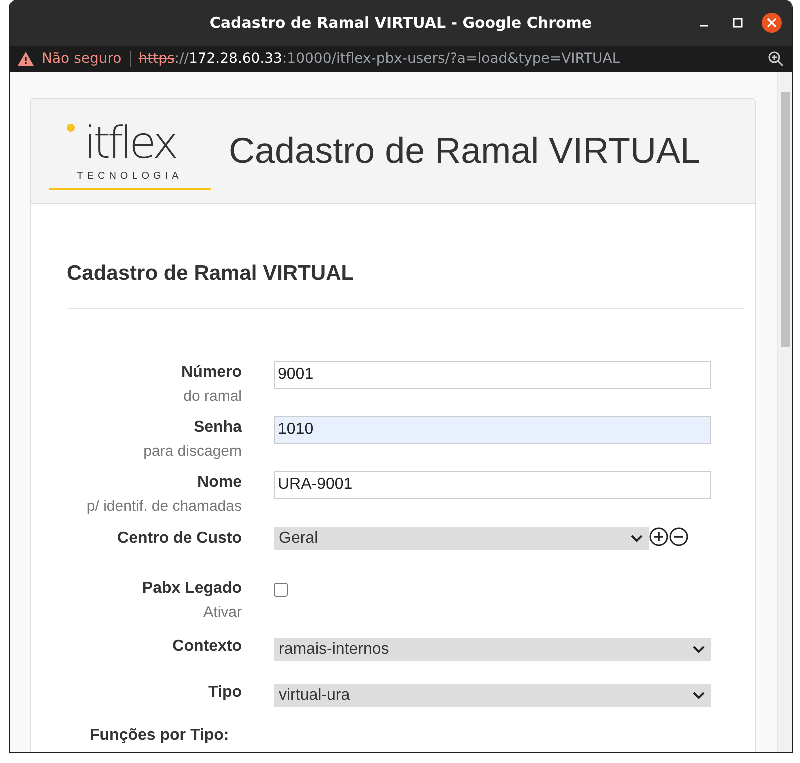 This screenshot has height=763, width=800. I want to click on section-label: Funções por Tipo:, so click(159, 736).